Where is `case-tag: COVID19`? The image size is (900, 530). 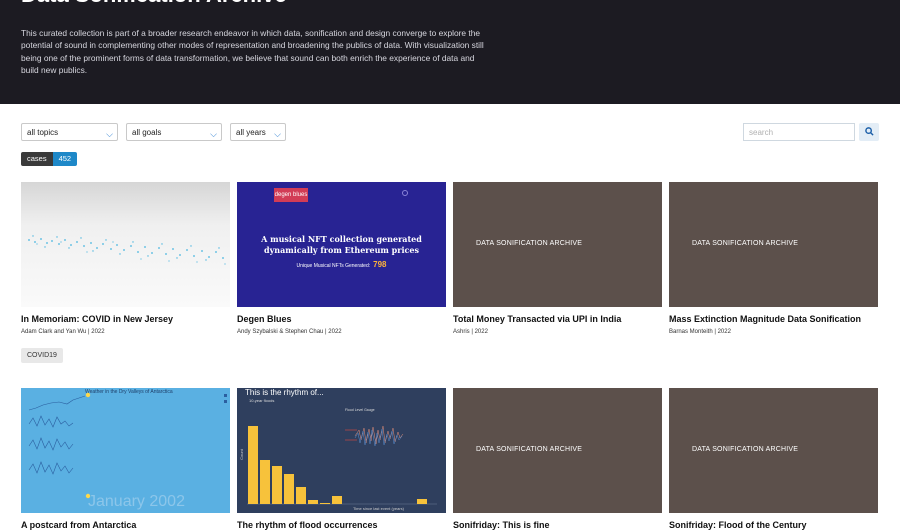 case-tag: COVID19 is located at coordinates (42, 355).